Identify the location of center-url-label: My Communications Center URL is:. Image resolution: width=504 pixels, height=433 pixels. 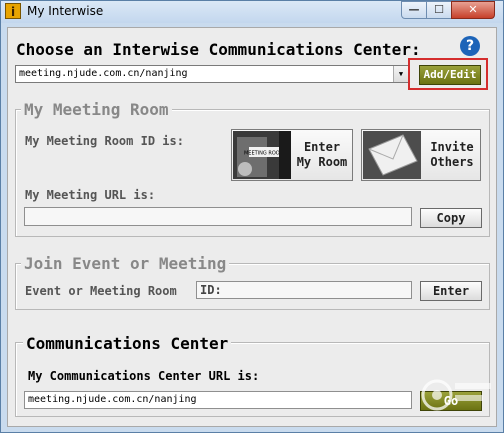
(144, 376).